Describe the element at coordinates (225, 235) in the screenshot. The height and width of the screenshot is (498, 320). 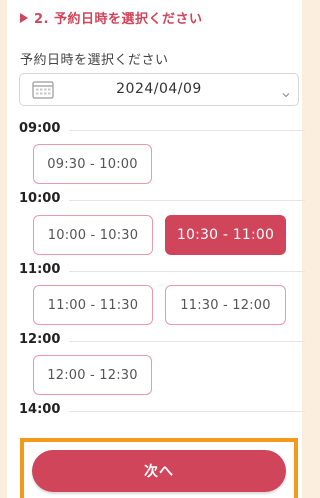
I see `time-slot-1030-1100: 10:30 - 11:00` at that location.